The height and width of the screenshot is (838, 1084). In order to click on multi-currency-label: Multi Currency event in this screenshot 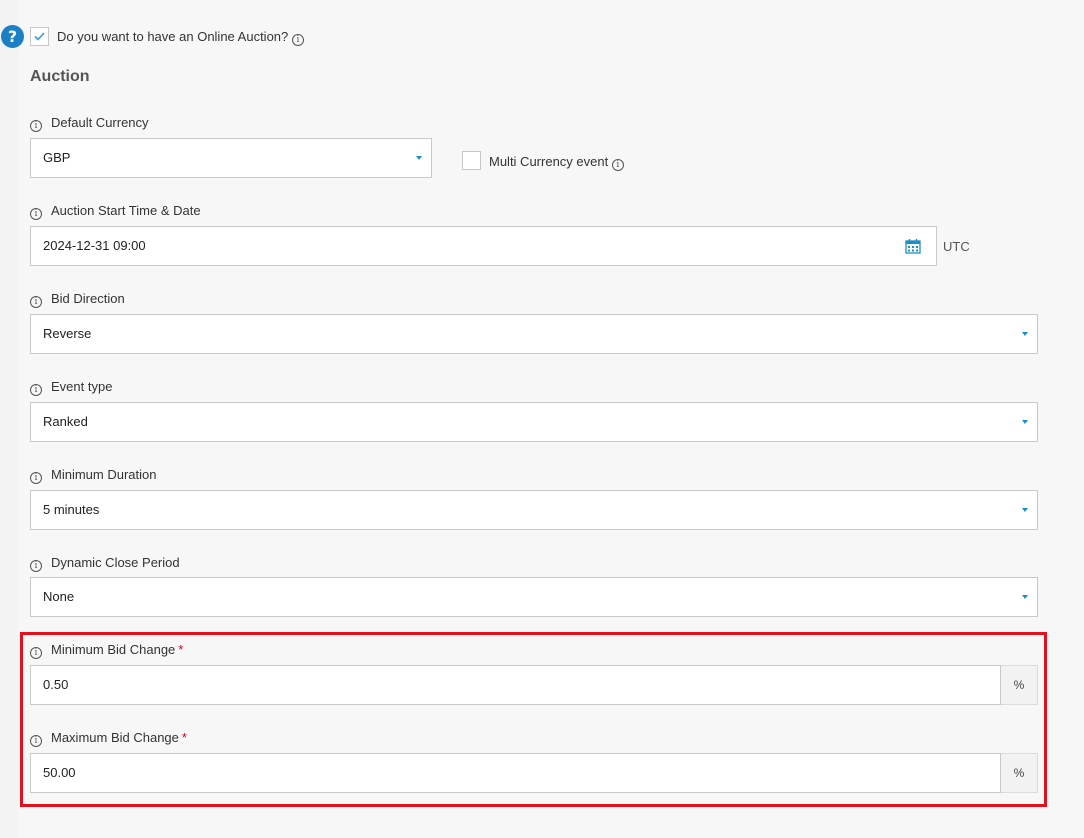, I will do `click(549, 161)`.